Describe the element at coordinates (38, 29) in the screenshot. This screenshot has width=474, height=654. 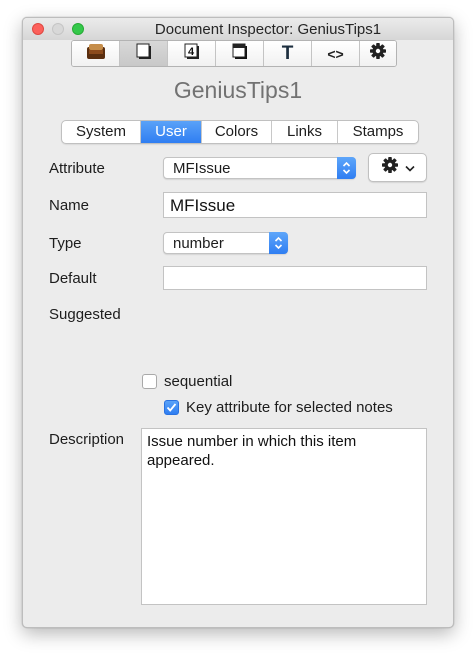
I see `close-button` at that location.